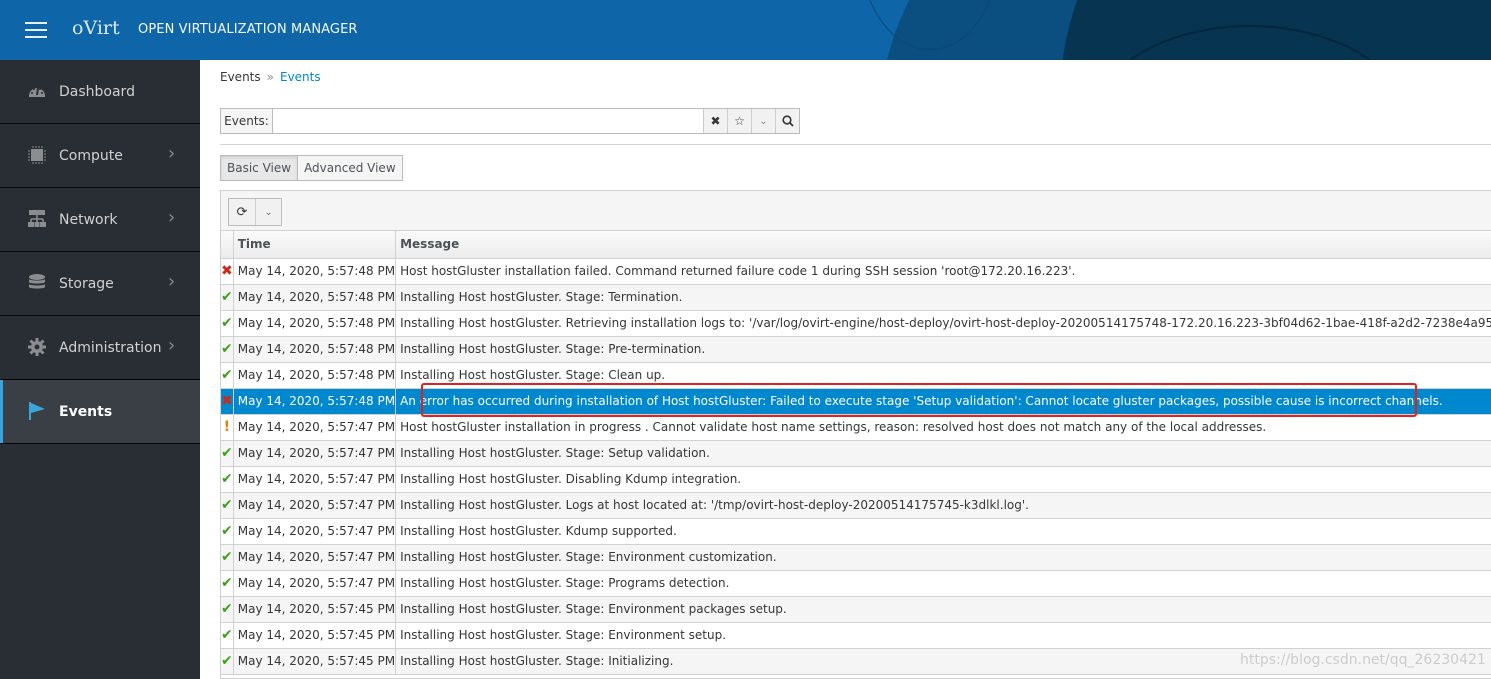 The image size is (1491, 679). I want to click on sidebar-item-compute: Compute ›, so click(100, 156).